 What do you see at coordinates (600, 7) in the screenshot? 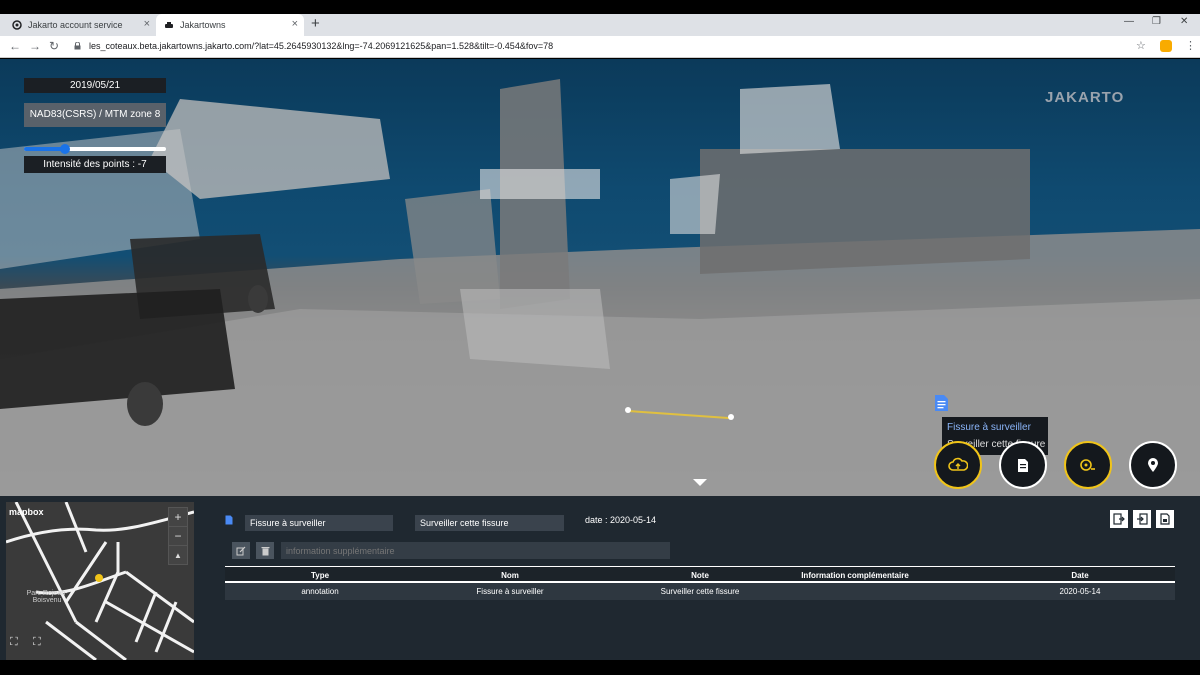
I see `screen-top-bar` at bounding box center [600, 7].